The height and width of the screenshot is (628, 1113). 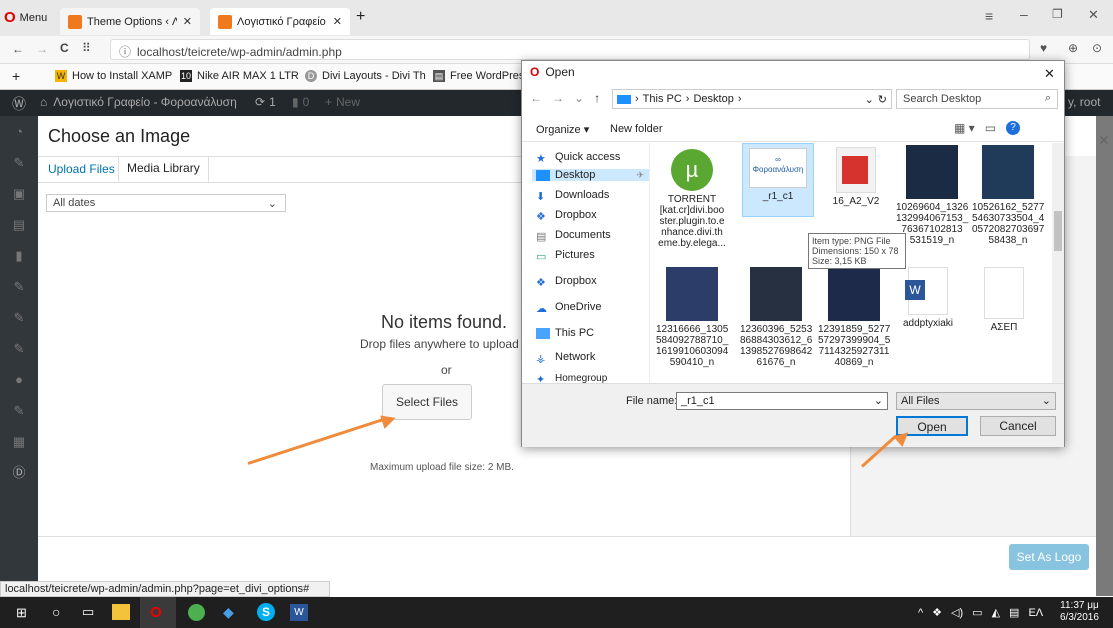 What do you see at coordinates (597, 98) in the screenshot?
I see `up-arrow-icon: ↑` at bounding box center [597, 98].